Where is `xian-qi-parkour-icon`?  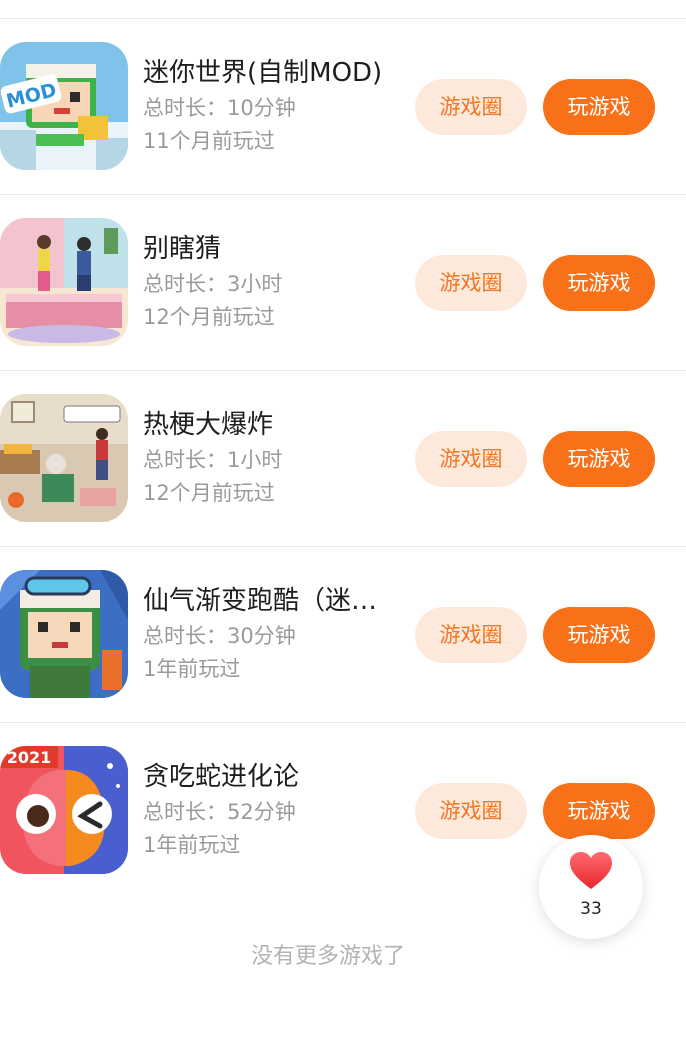 xian-qi-parkour-icon is located at coordinates (64, 634).